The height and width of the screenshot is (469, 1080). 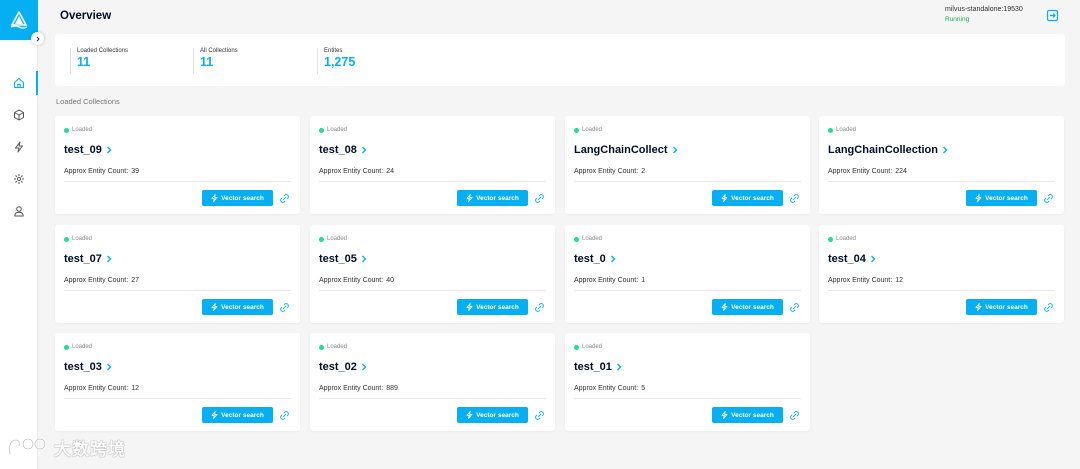 What do you see at coordinates (19, 83) in the screenshot?
I see `sidebar-item-overview` at bounding box center [19, 83].